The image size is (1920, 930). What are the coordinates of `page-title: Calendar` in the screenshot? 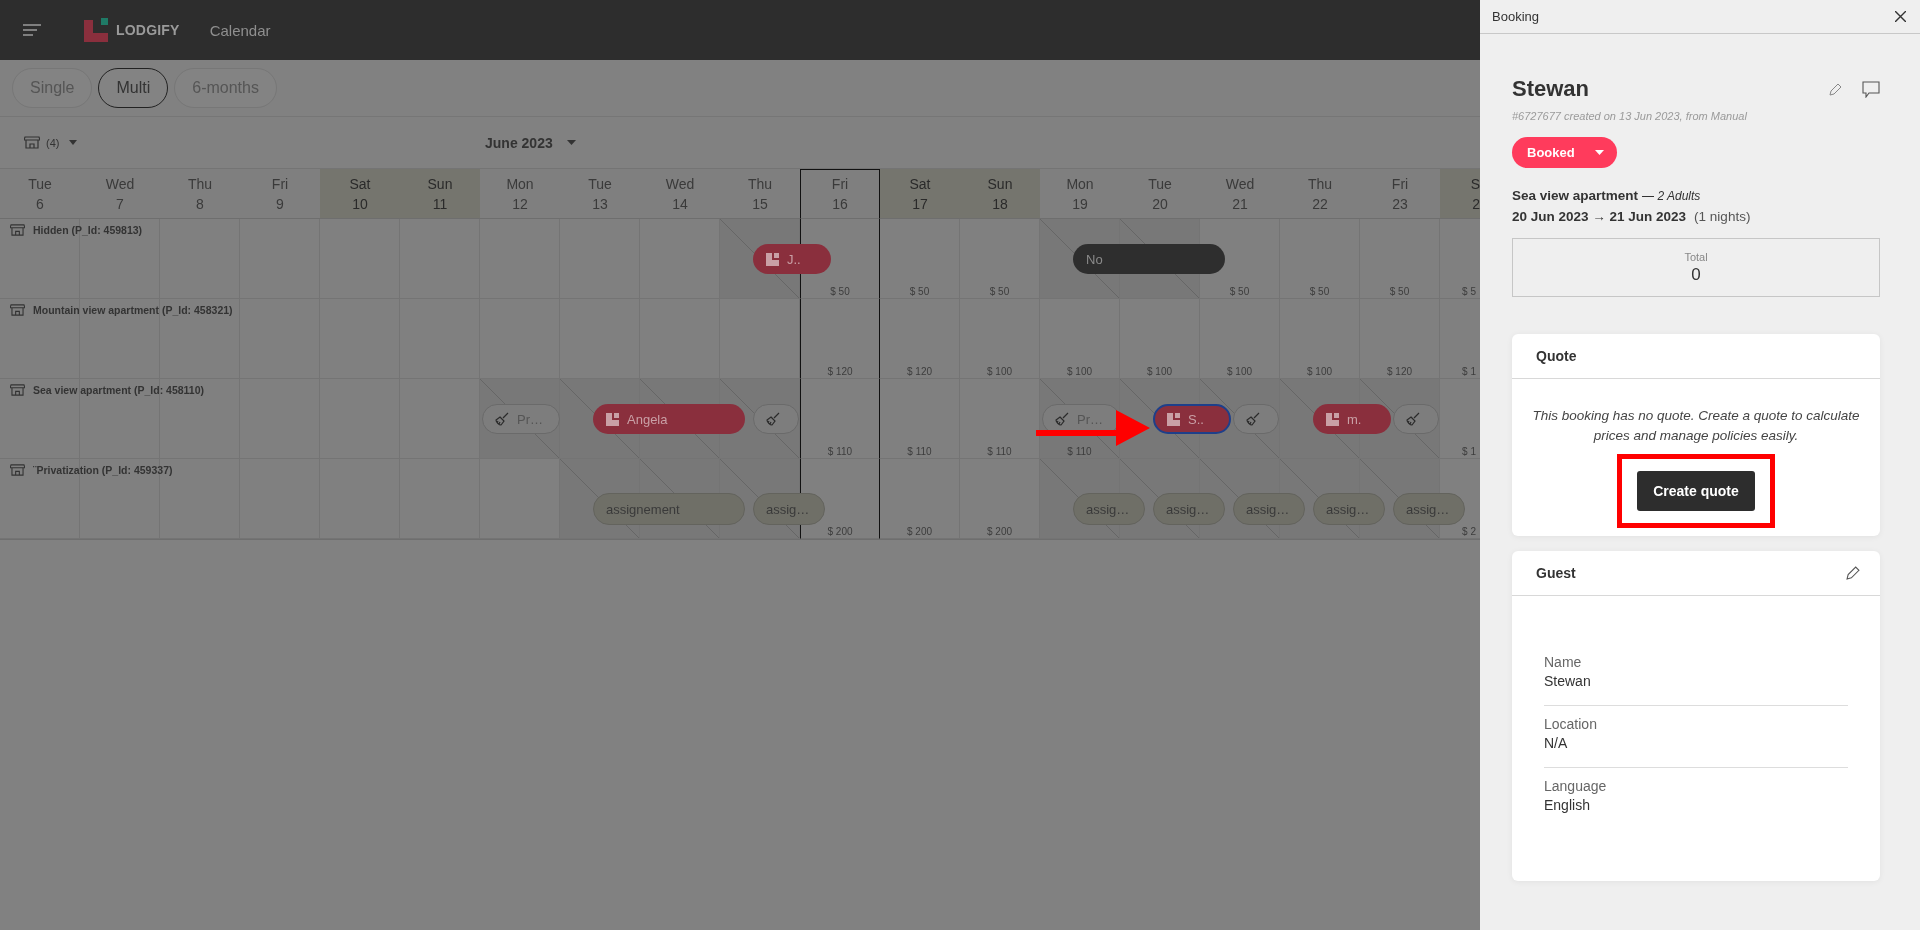 It's located at (240, 30).